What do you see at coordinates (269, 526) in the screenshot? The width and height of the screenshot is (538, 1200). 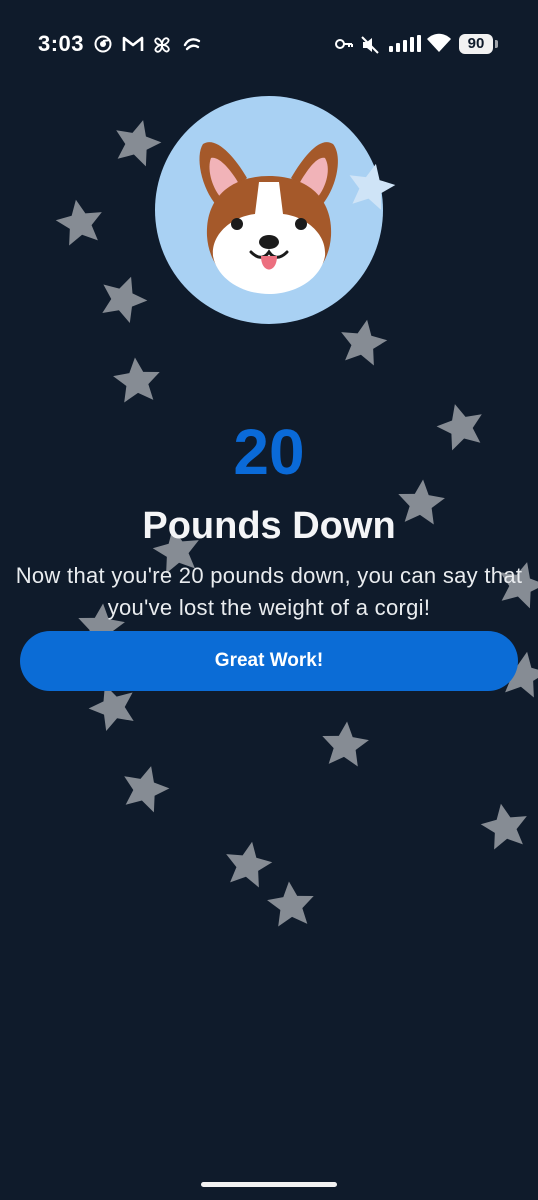 I see `headline-title: Pounds Down` at bounding box center [269, 526].